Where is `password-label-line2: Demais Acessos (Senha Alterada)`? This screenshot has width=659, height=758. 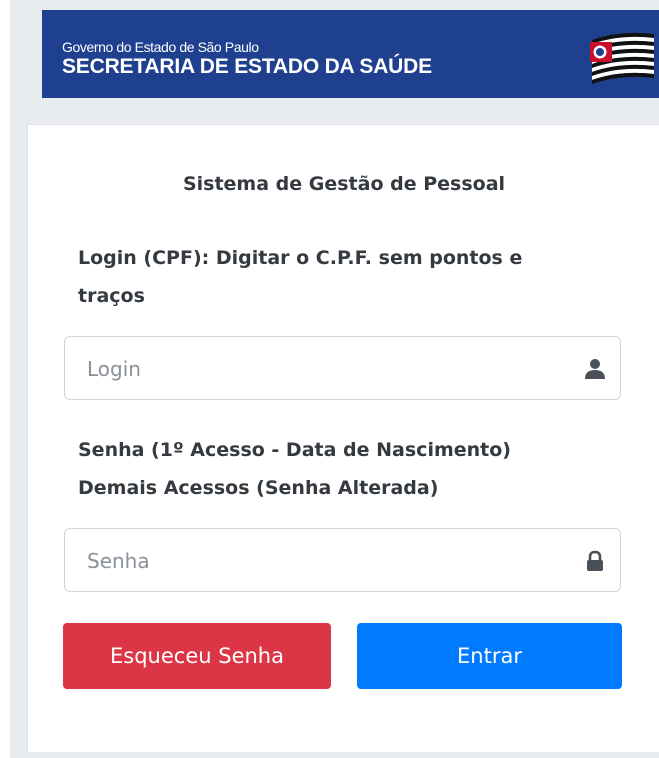
password-label-line2: Demais Acessos (Senha Alterada) is located at coordinates (258, 488).